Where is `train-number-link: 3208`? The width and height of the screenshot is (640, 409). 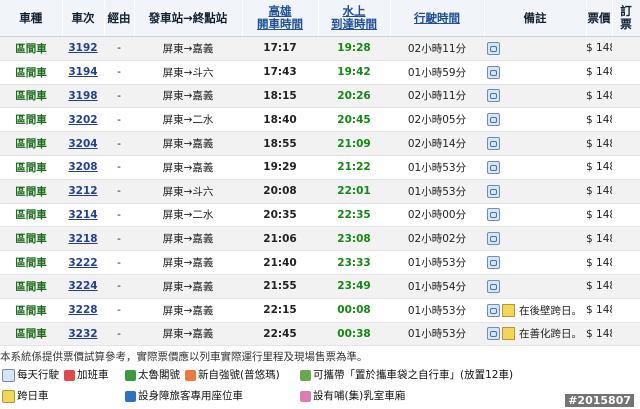
train-number-link: 3208 is located at coordinates (82, 167).